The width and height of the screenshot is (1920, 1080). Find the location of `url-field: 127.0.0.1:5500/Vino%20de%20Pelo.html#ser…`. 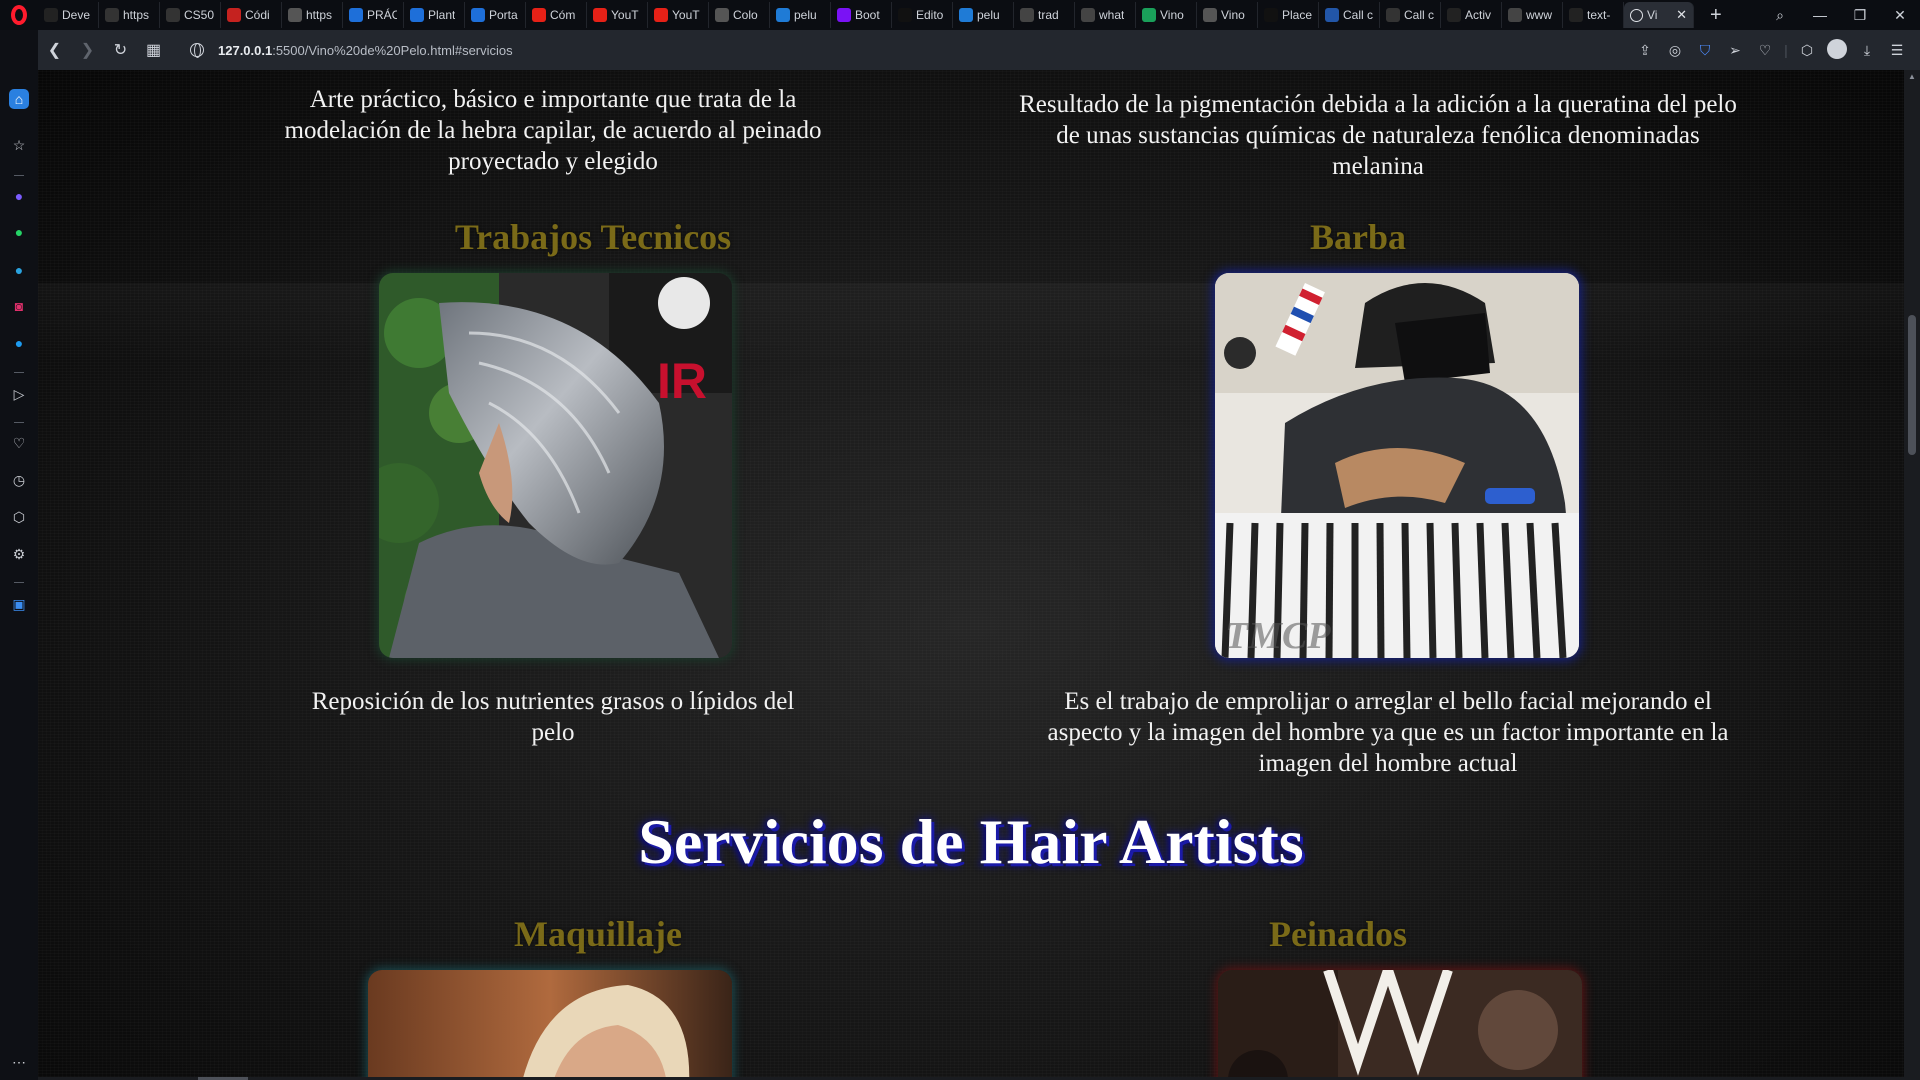

url-field: 127.0.0.1:5500/Vino%20de%20Pelo.html#ser… is located at coordinates (351, 50).